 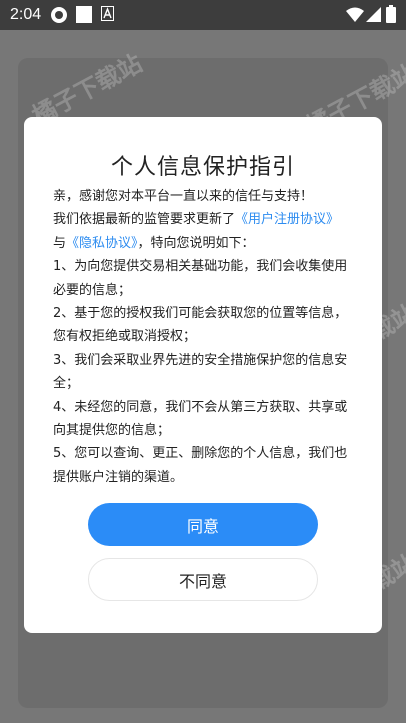 What do you see at coordinates (183, 196) in the screenshot?
I see `intro-text: 亲，感谢您对本平台一直以来的信任与支持！` at bounding box center [183, 196].